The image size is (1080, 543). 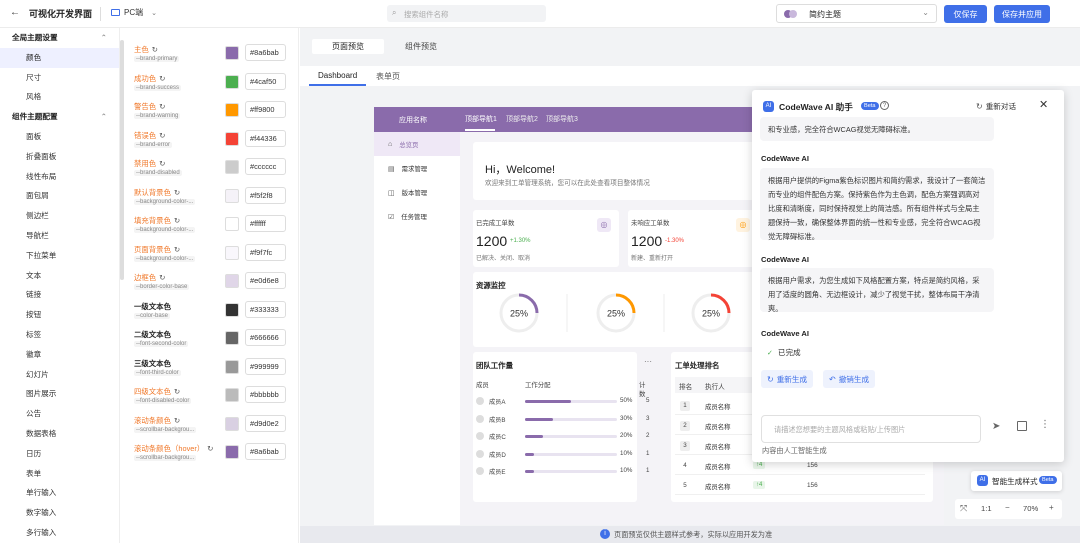 I want to click on help-icon: ?, so click(x=884, y=105).